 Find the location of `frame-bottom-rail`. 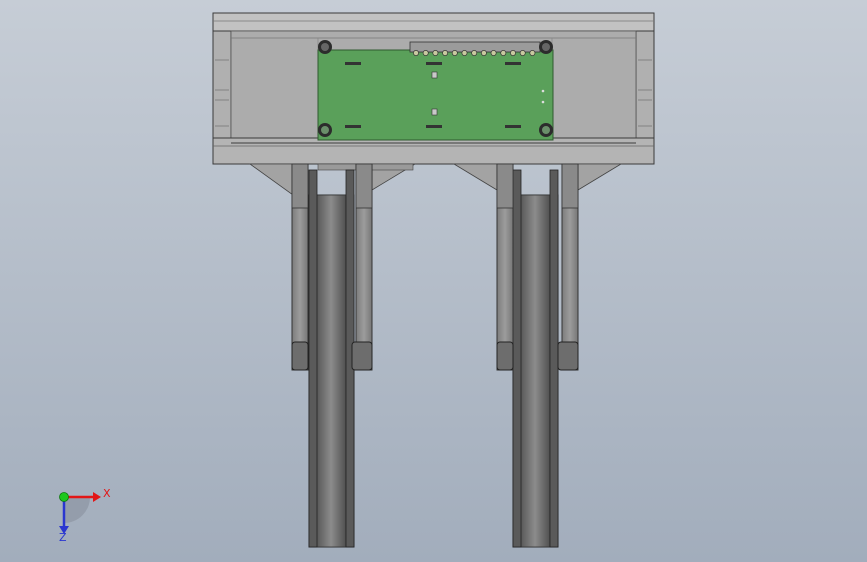

frame-bottom-rail is located at coordinates (433, 151).